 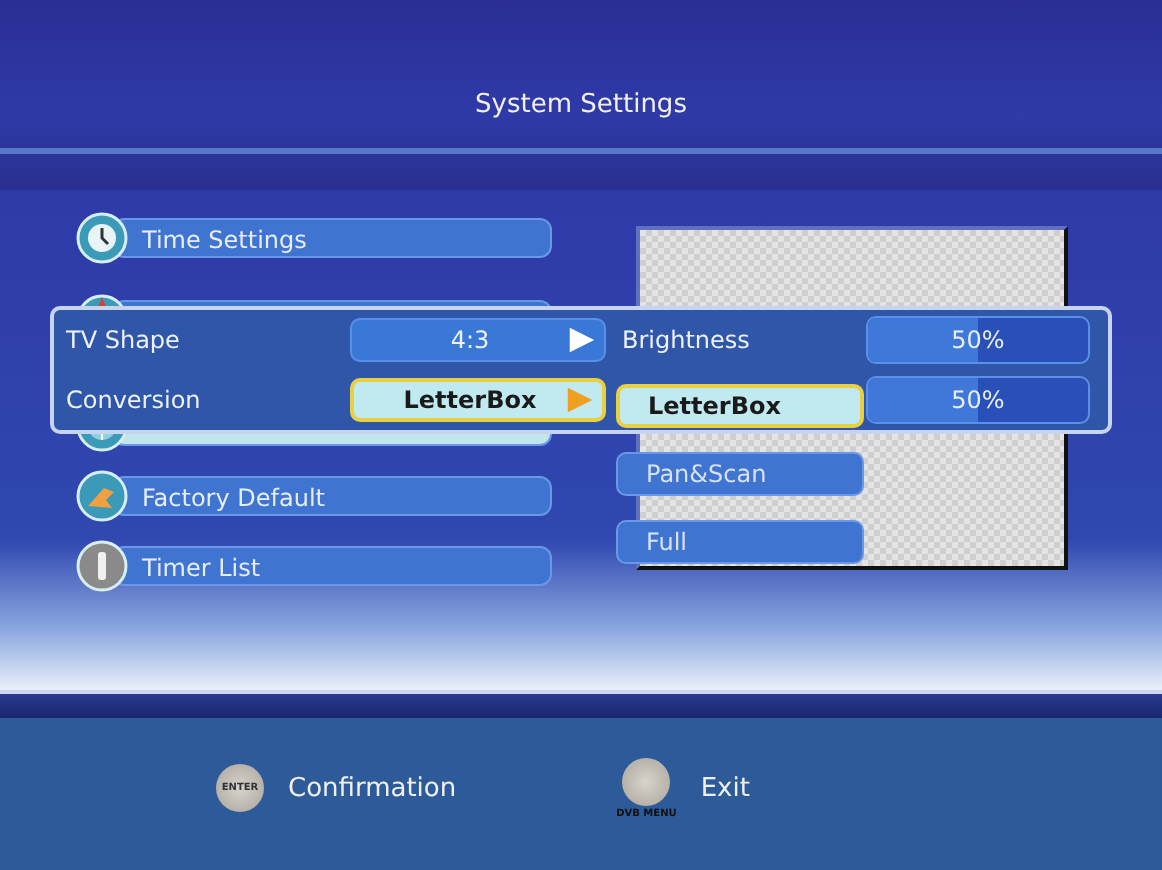 I want to click on setting-label: Brightness, so click(x=686, y=340).